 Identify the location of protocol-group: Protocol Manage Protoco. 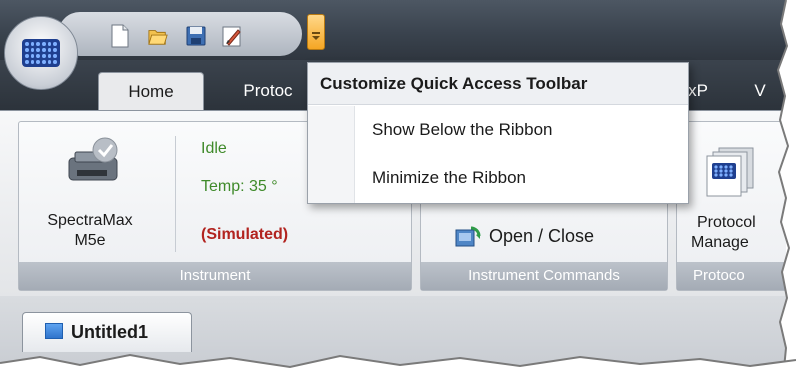
(731, 206).